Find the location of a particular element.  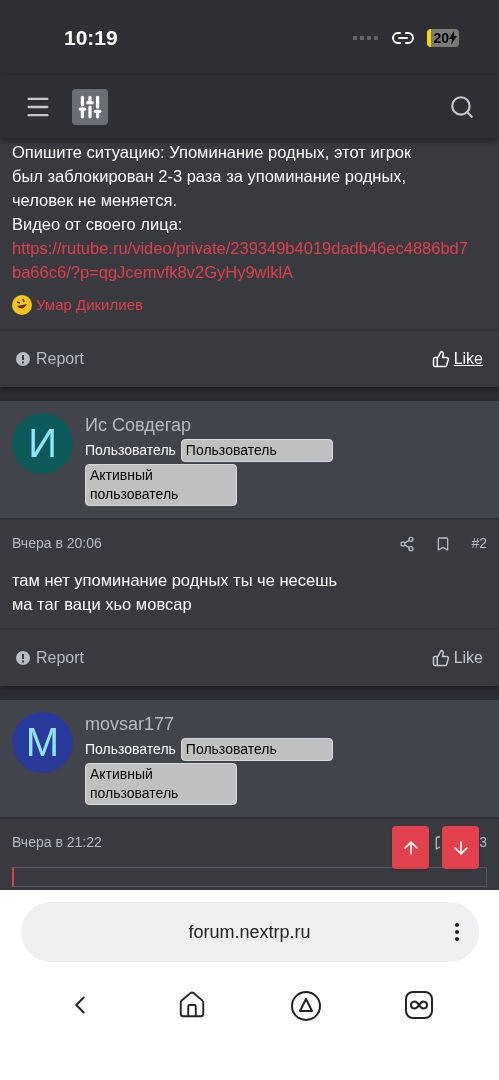

post-date: Вчера в 20:06 is located at coordinates (57, 543).